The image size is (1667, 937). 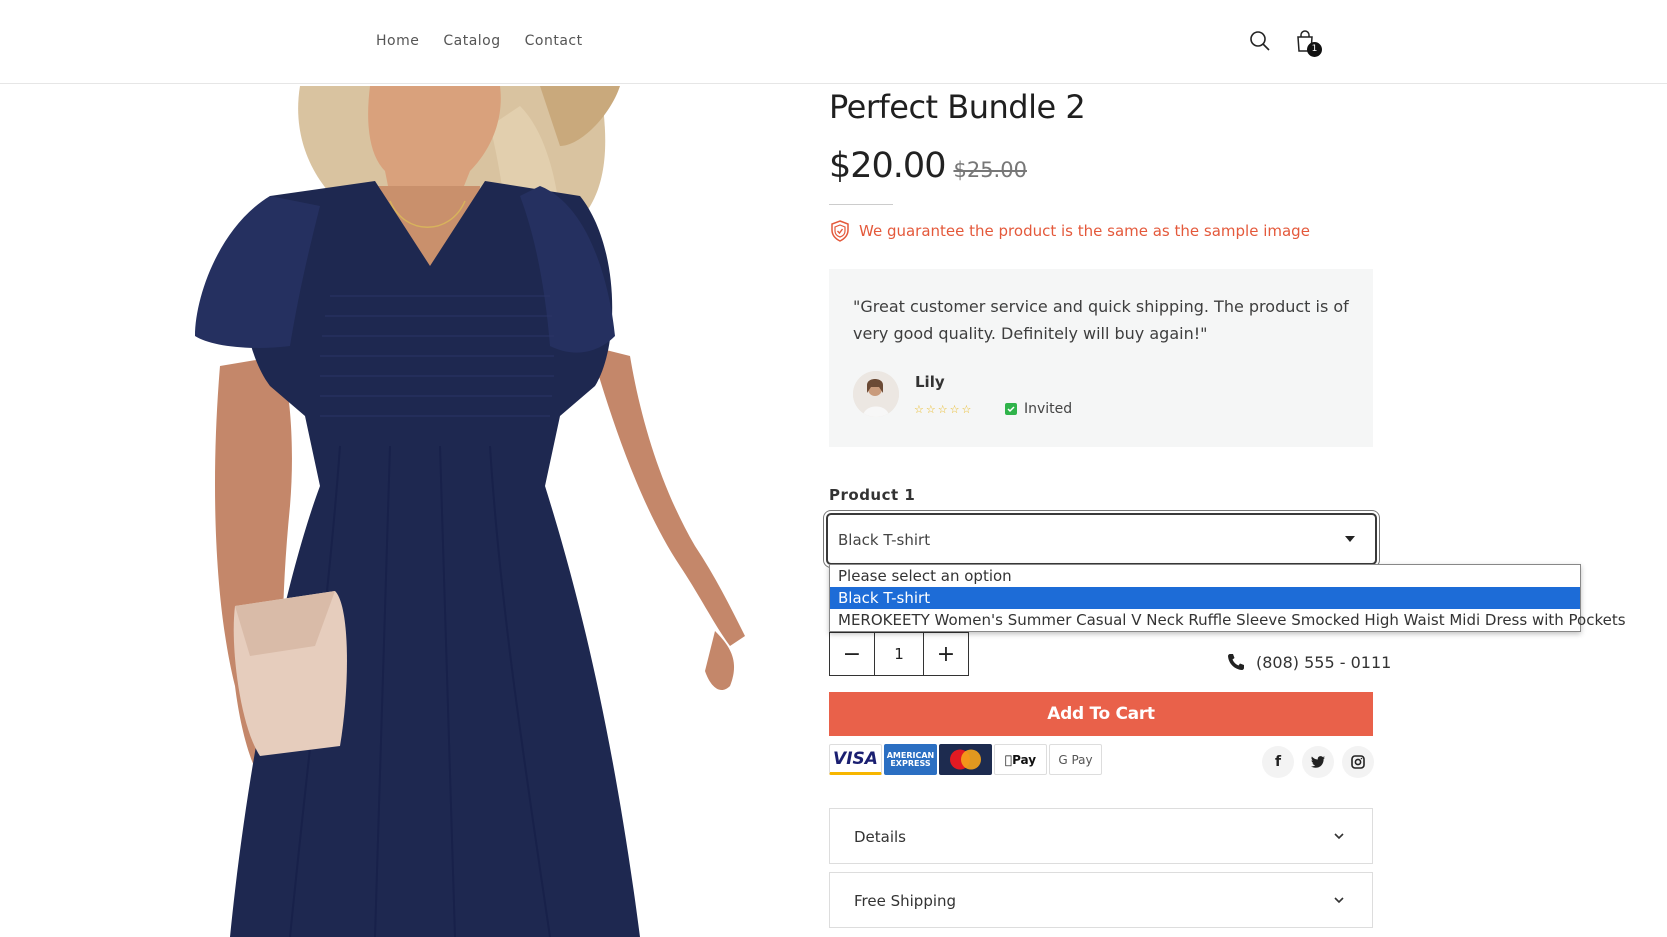 I want to click on compare-at-price: $25.00, so click(x=990, y=170).